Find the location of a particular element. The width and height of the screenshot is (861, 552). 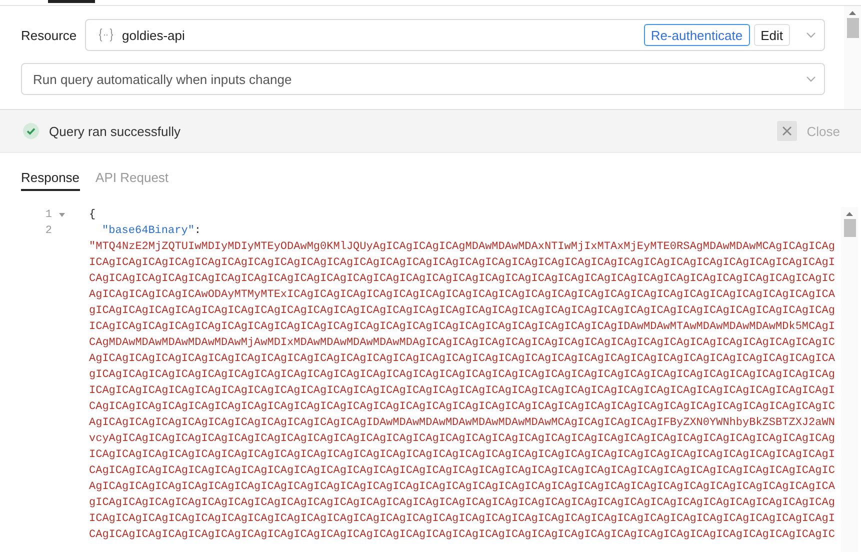

braces-icon is located at coordinates (106, 35).